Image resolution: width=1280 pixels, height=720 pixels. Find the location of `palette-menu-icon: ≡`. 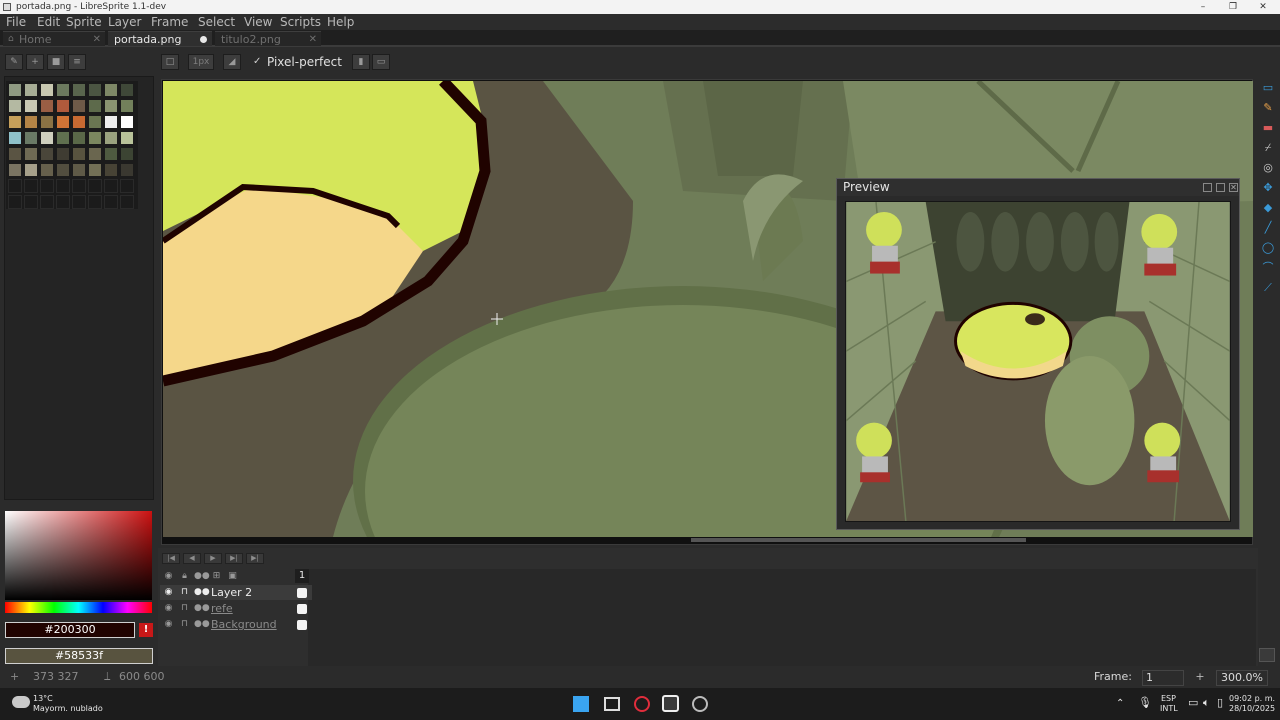

palette-menu-icon: ≡ is located at coordinates (77, 62).